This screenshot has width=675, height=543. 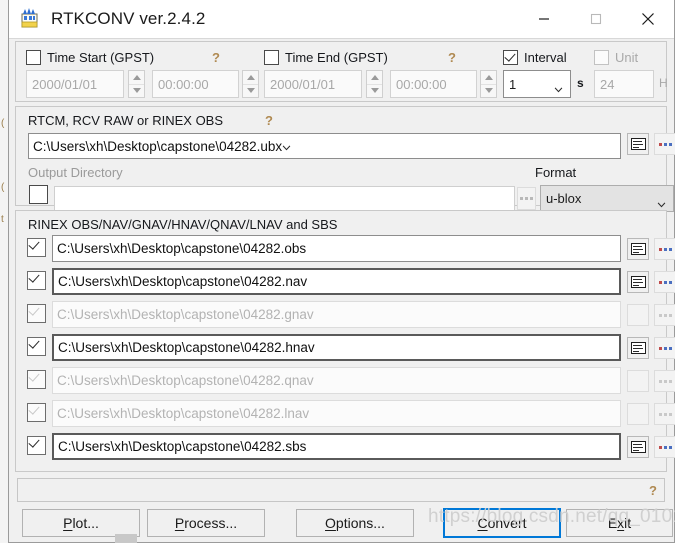 What do you see at coordinates (510, 57) in the screenshot?
I see `interval-checkbox-box` at bounding box center [510, 57].